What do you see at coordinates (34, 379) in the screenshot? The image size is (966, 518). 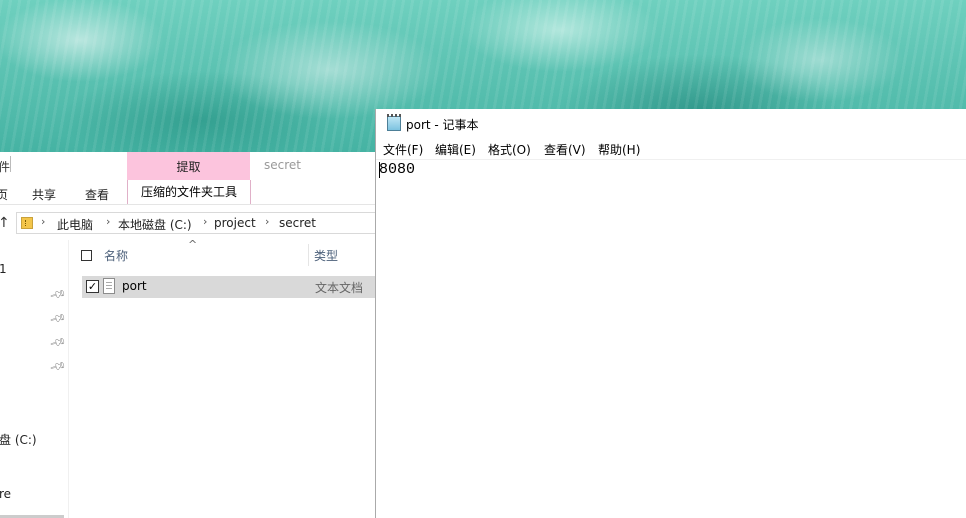 I see `navigation-pane: 1 📌︎ 📌︎ 📌︎ 📌︎ 盘 (C:) re` at bounding box center [34, 379].